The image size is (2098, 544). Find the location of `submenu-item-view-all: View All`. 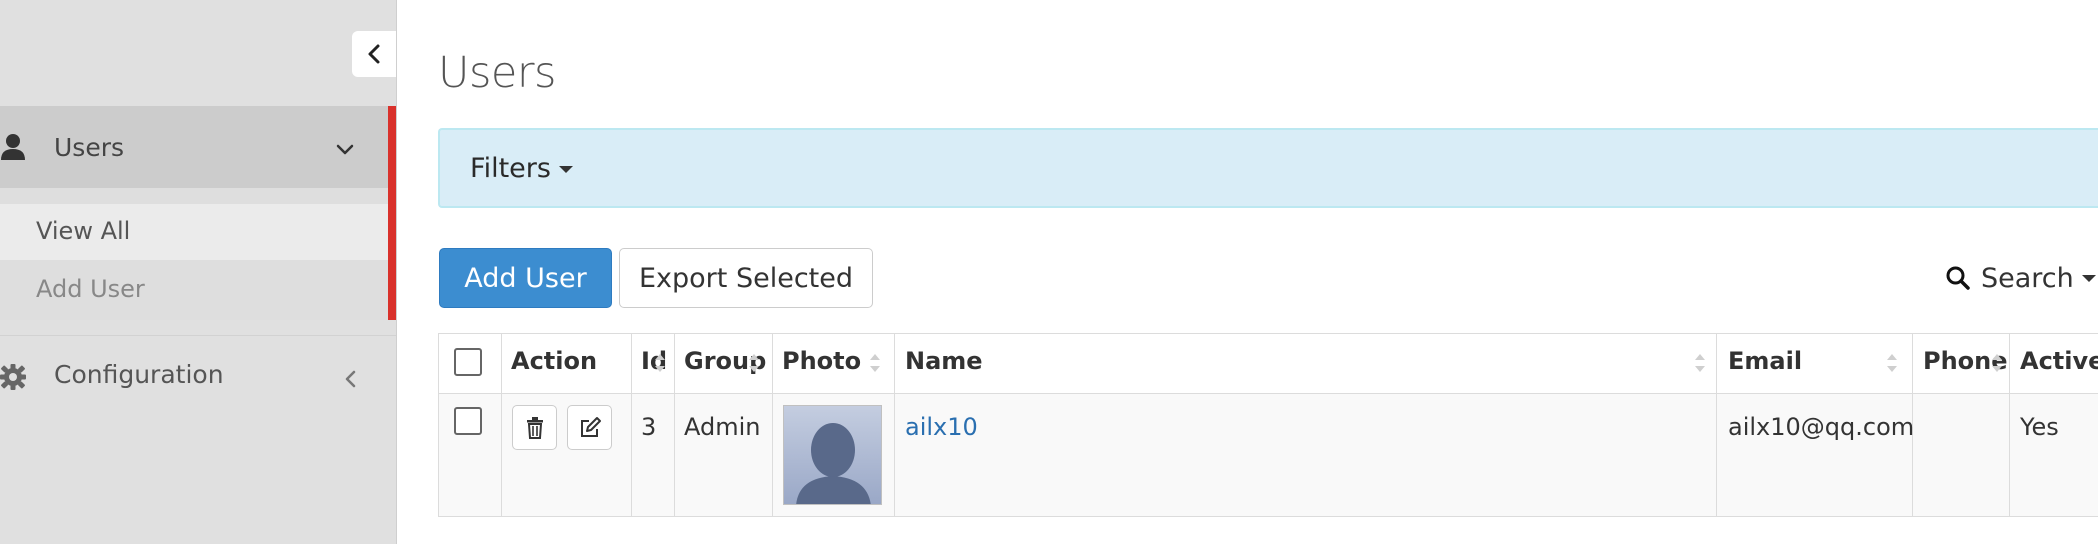

submenu-item-view-all: View All is located at coordinates (194, 232).